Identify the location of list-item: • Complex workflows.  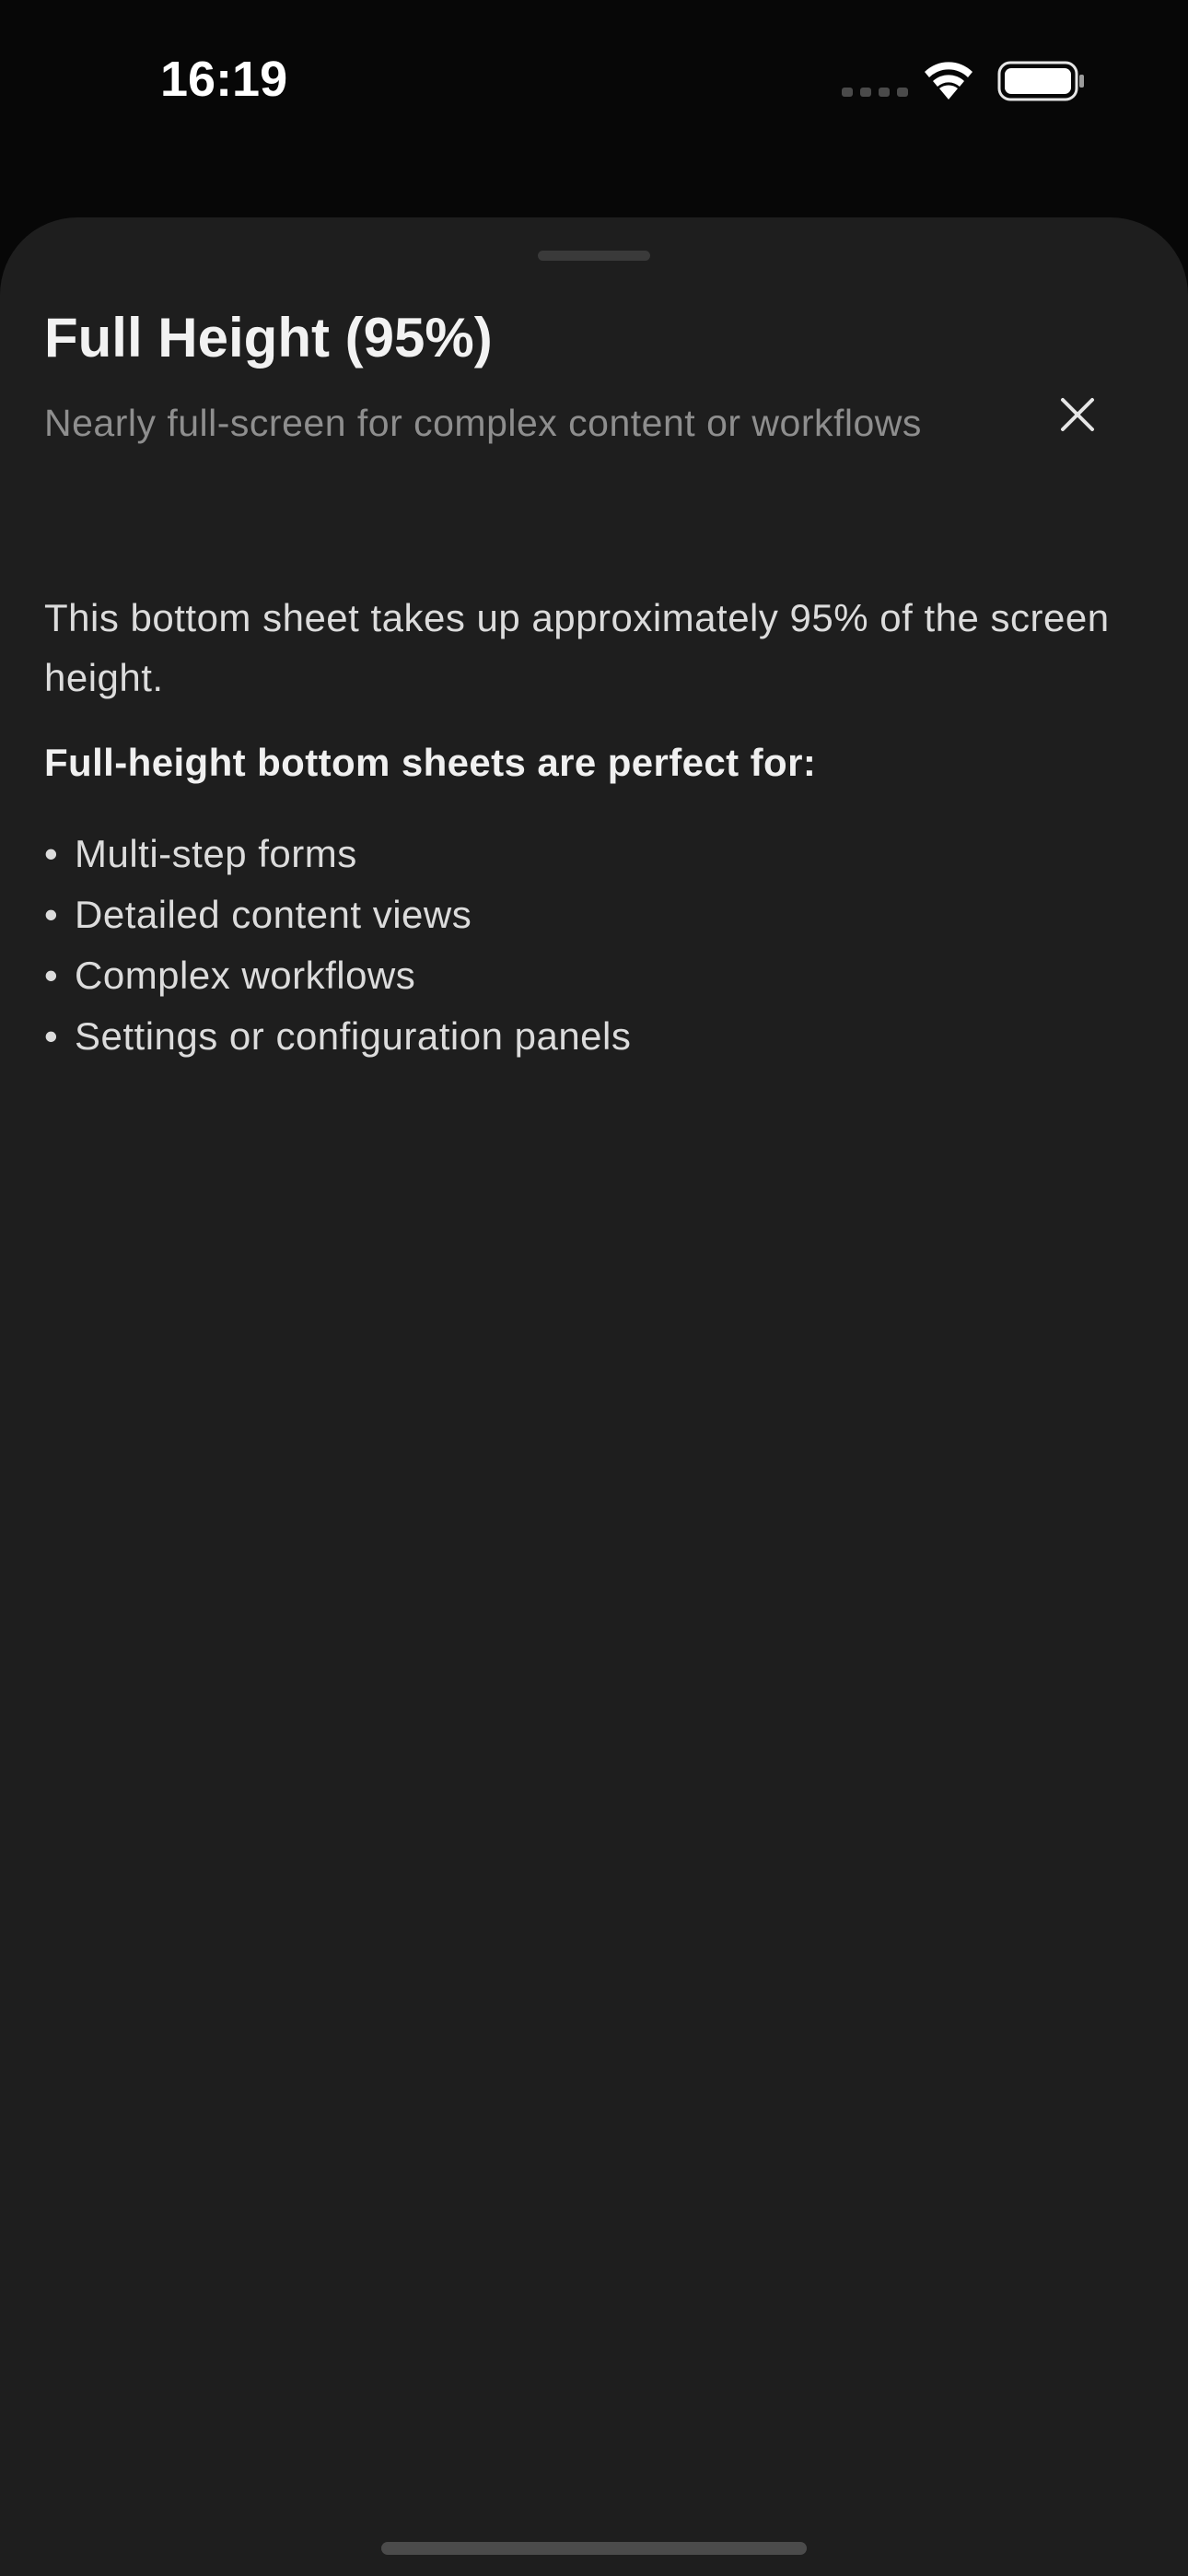
(337, 975).